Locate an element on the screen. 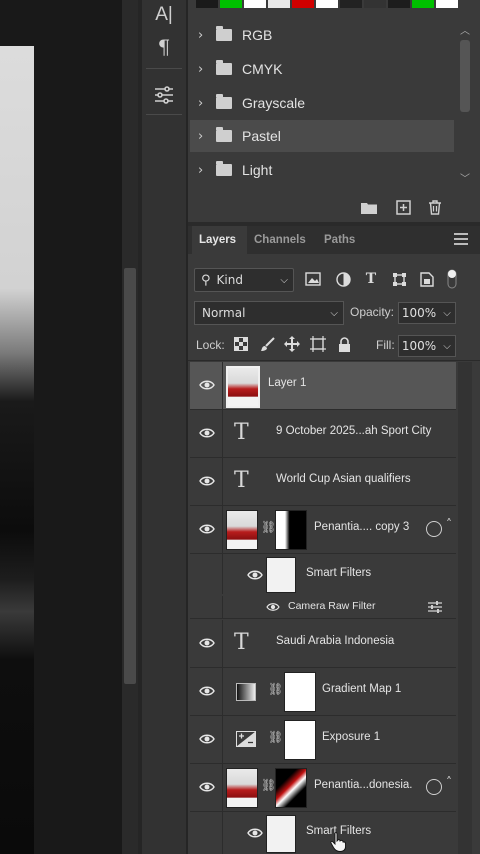 The height and width of the screenshot is (854, 480). swatch-group-cmyk: › CMYK is located at coordinates (322, 69).